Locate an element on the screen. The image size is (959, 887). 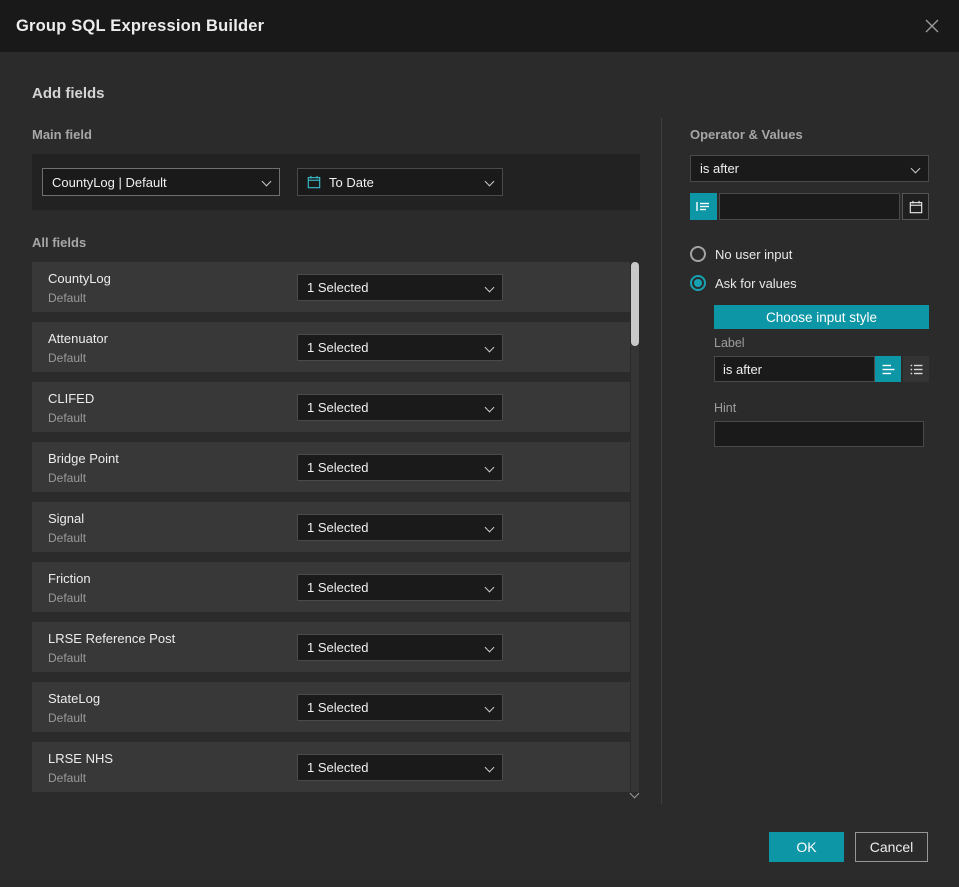
radio-no-user-input-label: No user input is located at coordinates (753, 254).